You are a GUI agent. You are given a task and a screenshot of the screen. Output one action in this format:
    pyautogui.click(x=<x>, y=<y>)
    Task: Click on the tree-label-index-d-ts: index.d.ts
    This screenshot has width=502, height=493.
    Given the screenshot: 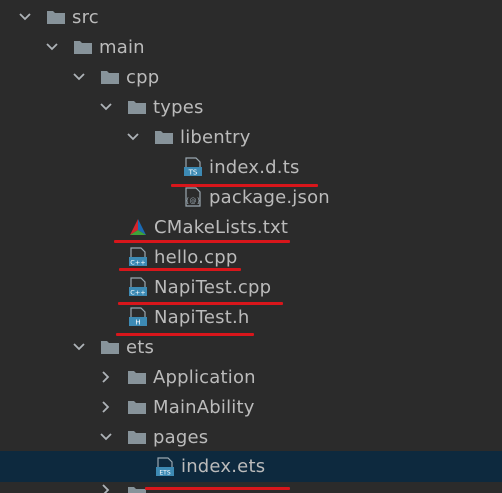 What is the action you would take?
    pyautogui.click(x=254, y=167)
    